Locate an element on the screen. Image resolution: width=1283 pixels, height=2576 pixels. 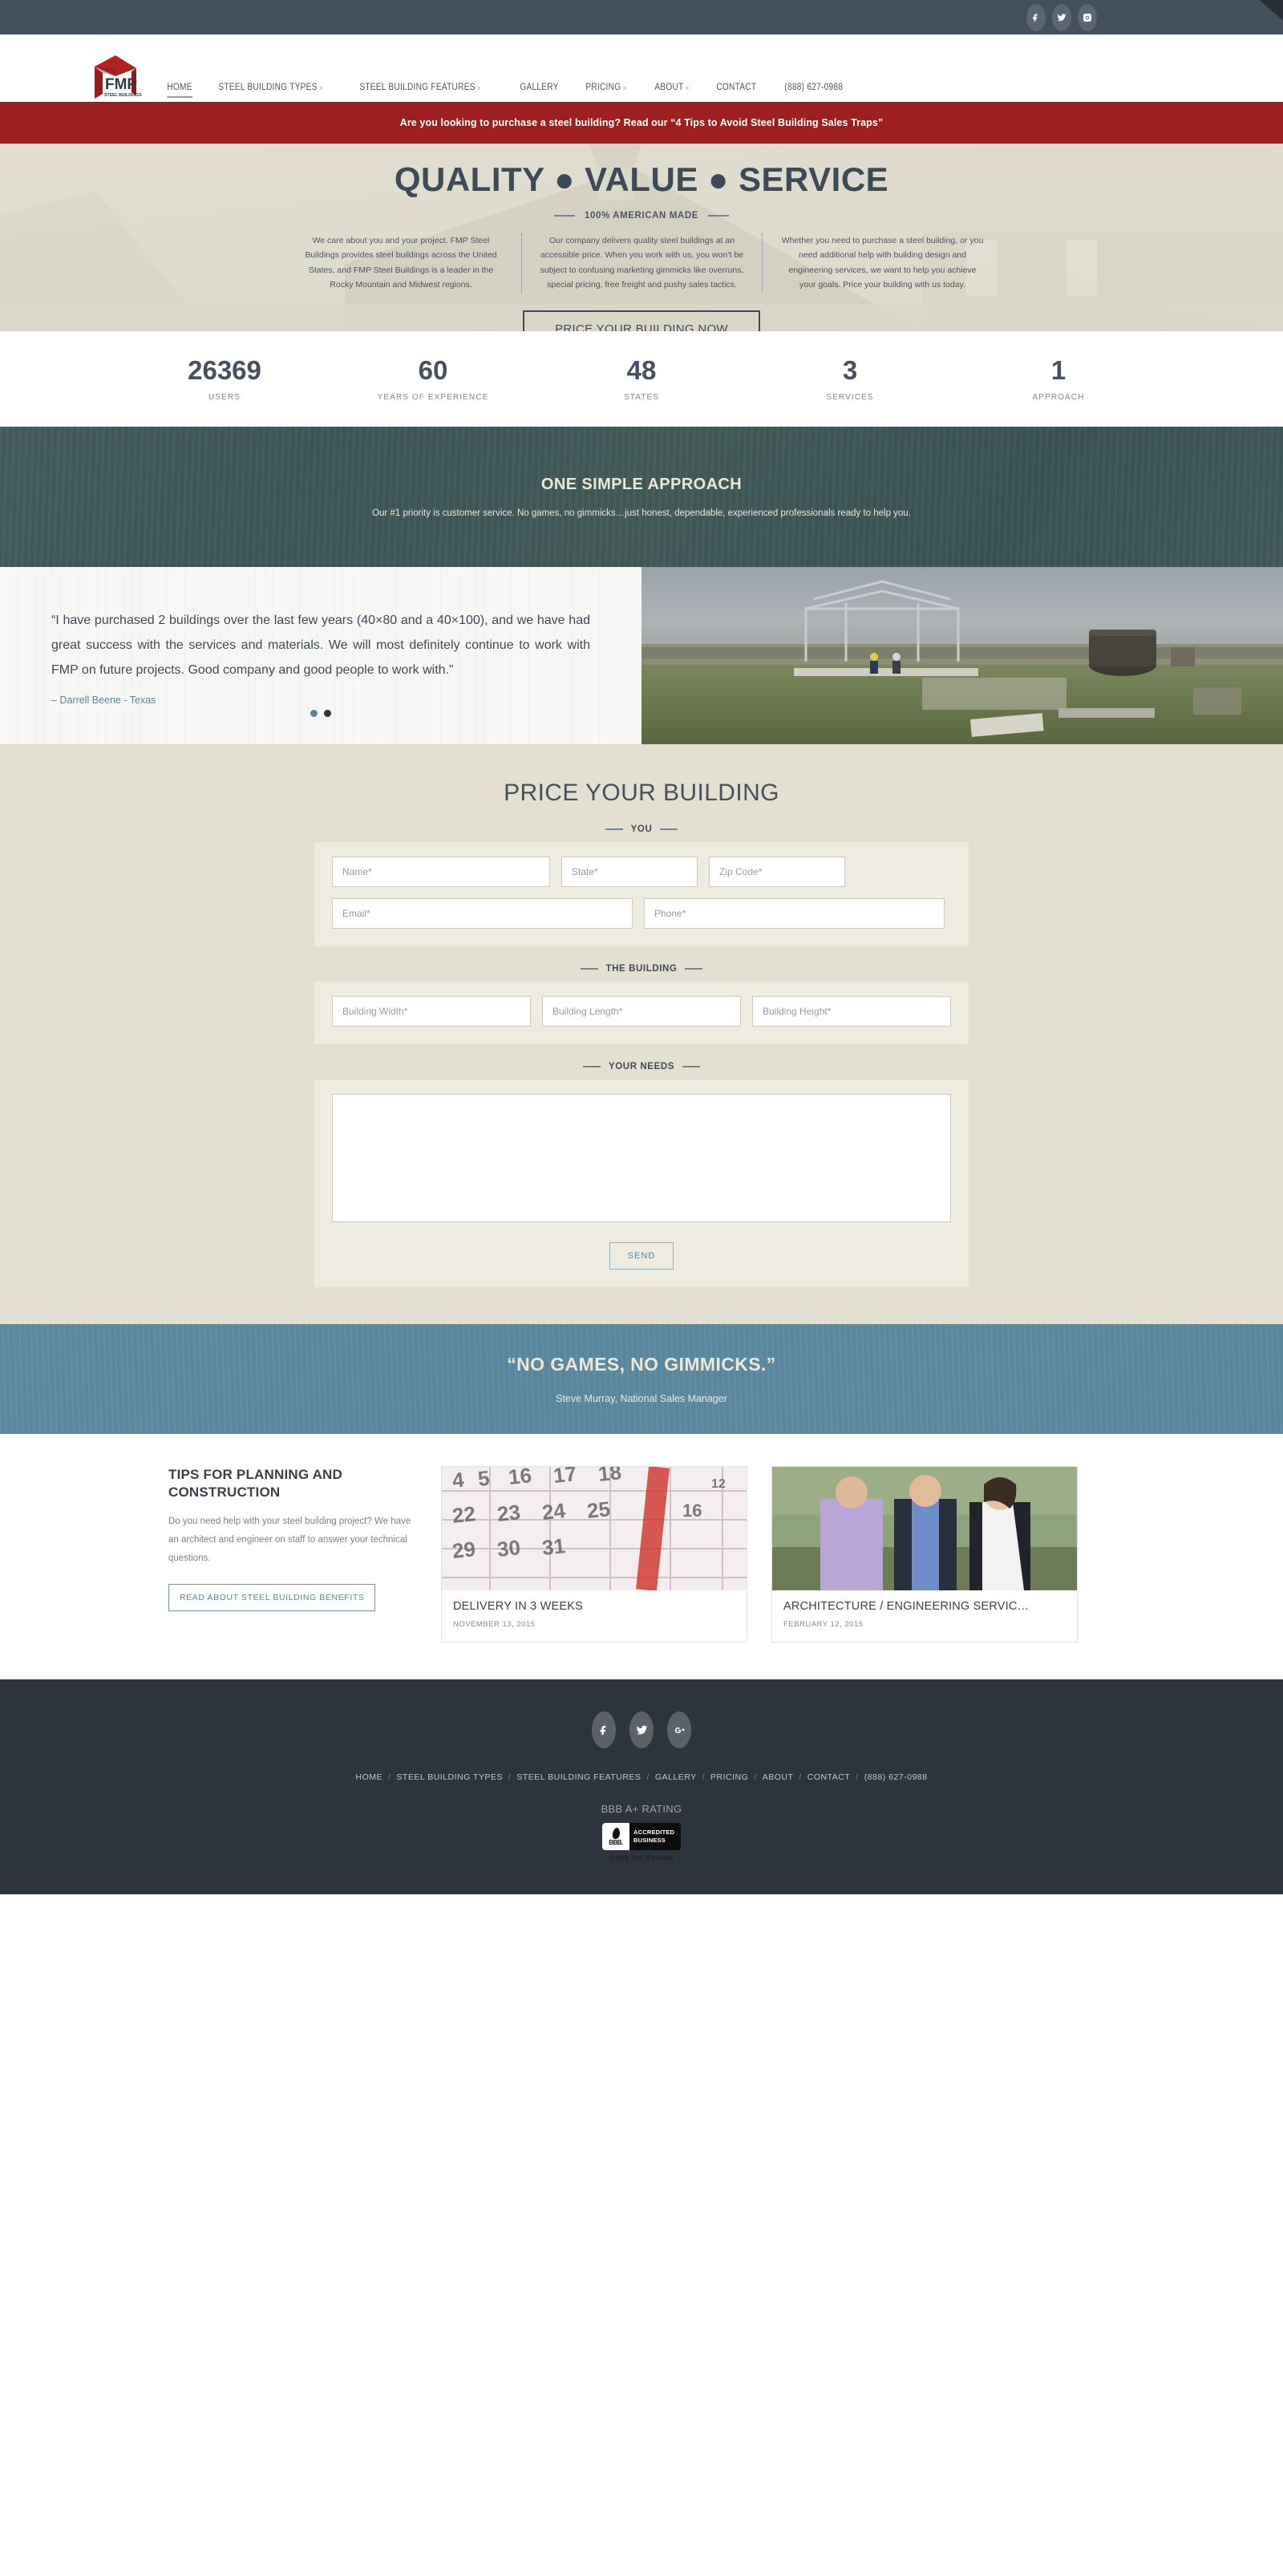
construction-site-photo is located at coordinates (962, 655).